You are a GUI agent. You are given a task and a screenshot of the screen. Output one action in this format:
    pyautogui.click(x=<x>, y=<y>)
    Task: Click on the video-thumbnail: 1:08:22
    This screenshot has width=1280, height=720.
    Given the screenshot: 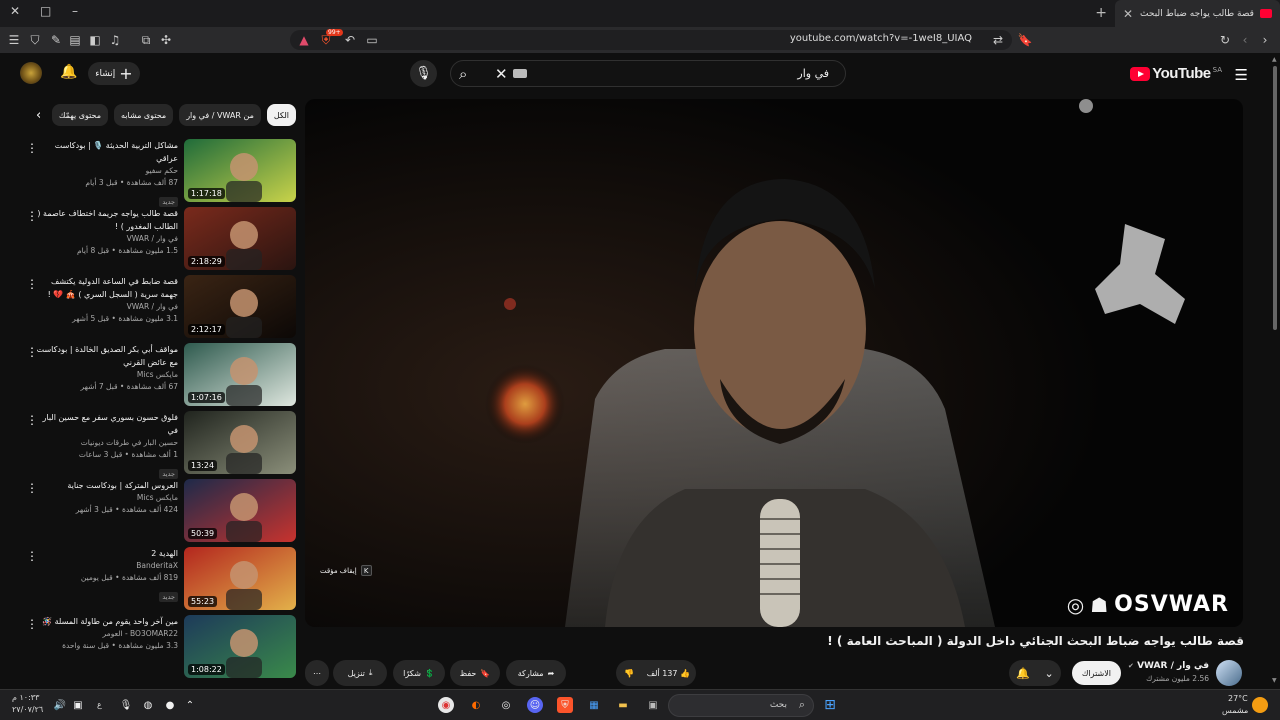 What is the action you would take?
    pyautogui.click(x=240, y=646)
    